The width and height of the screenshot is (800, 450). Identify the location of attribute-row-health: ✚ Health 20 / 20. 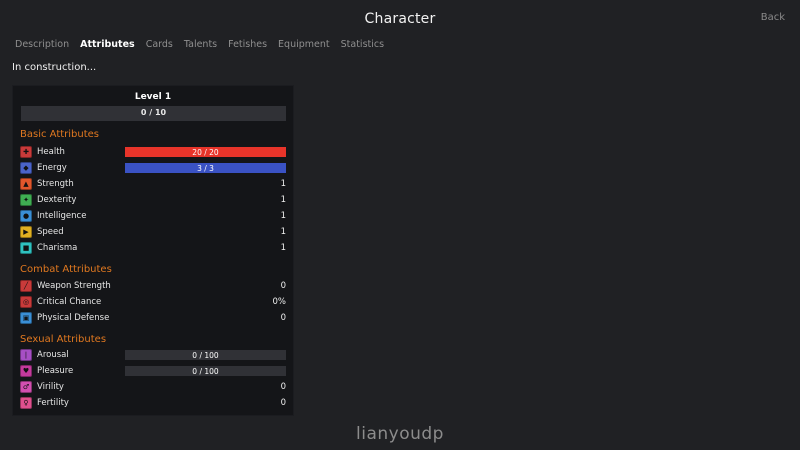
(153, 152).